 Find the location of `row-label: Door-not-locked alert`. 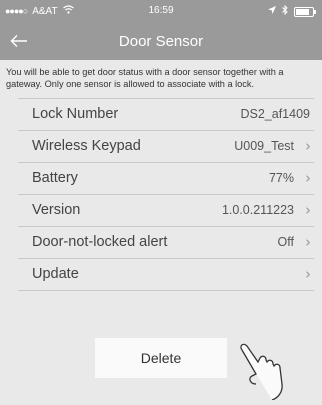

row-label: Door-not-locked alert is located at coordinates (100, 242).